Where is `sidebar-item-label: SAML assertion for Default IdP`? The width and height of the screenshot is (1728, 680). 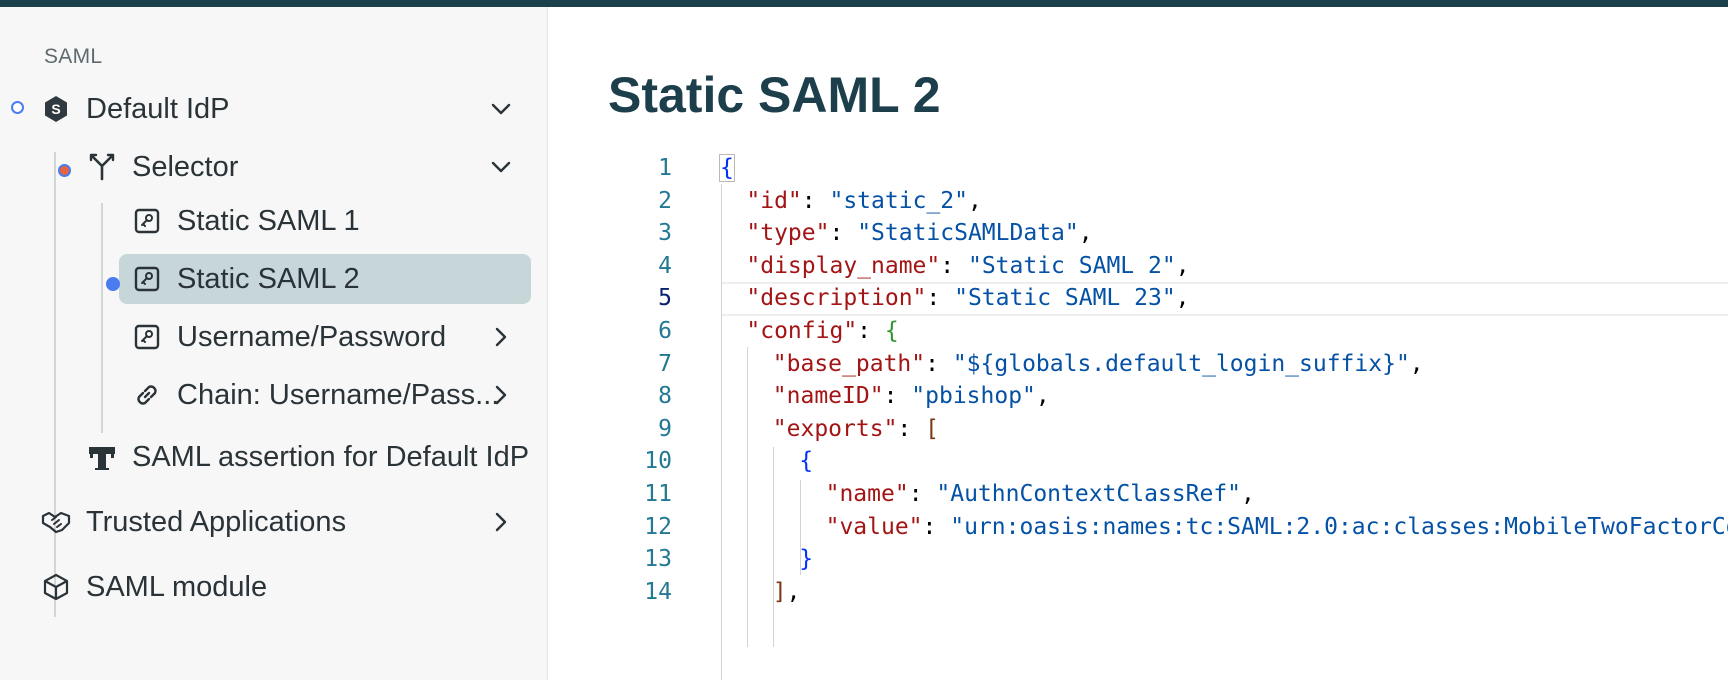
sidebar-item-label: SAML assertion for Default IdP is located at coordinates (331, 456).